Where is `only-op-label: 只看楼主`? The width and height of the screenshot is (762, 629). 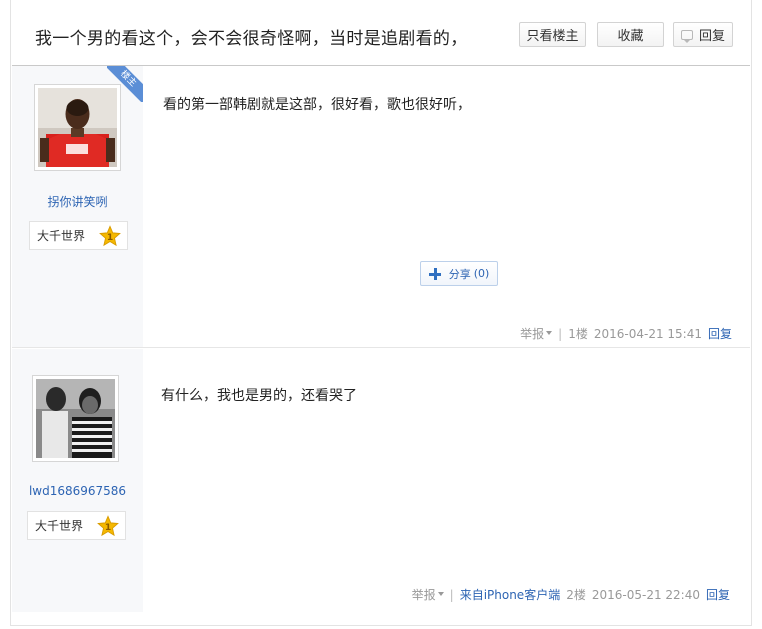
only-op-label: 只看楼主 is located at coordinates (552, 36).